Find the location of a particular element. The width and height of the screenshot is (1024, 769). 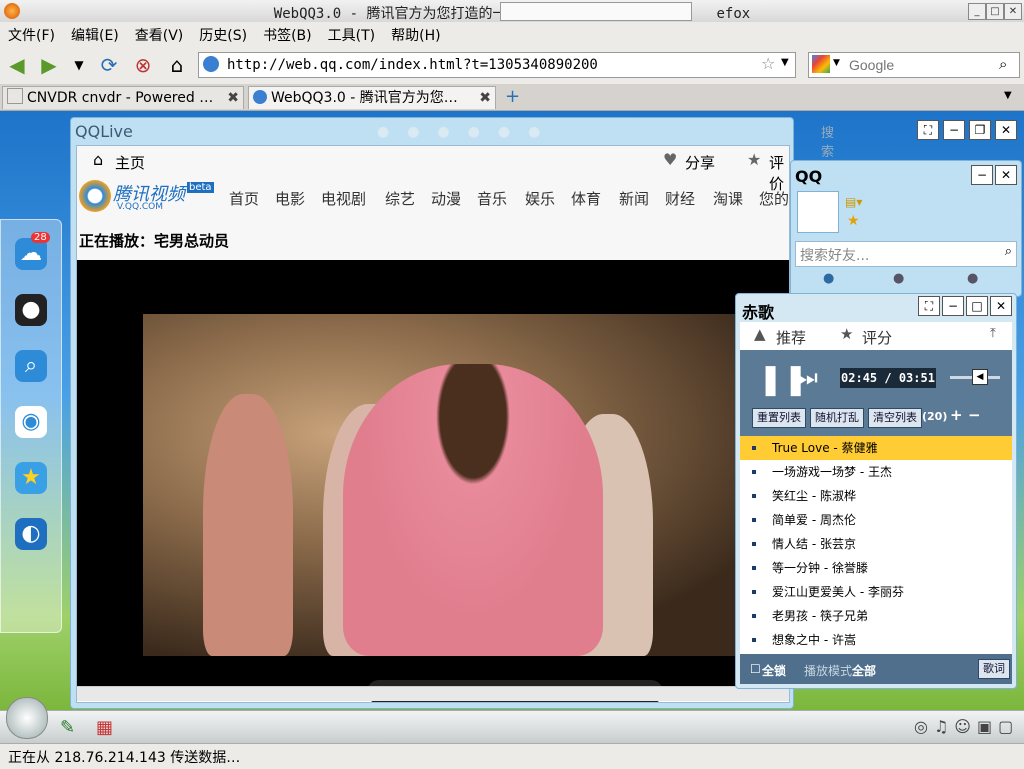

qq-browser-icon: ◐ is located at coordinates (31, 534).